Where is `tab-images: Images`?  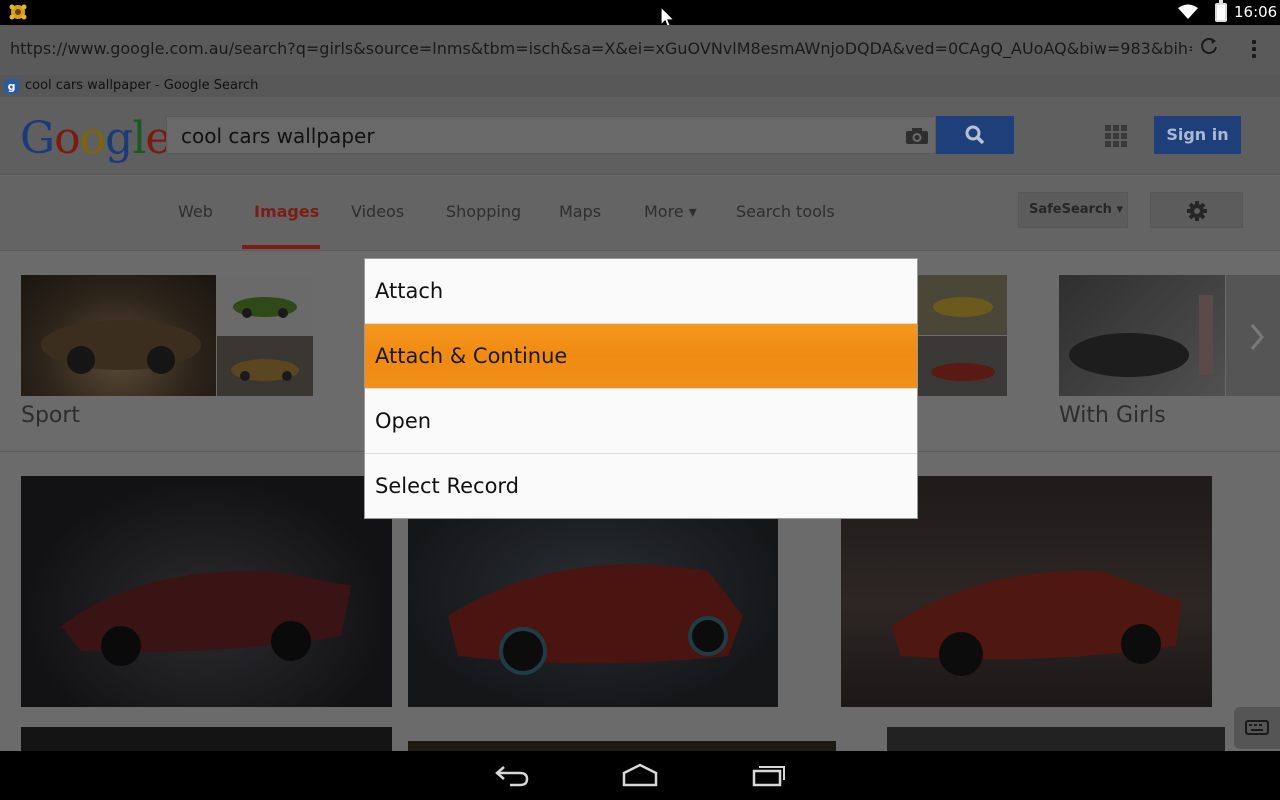
tab-images: Images is located at coordinates (286, 211).